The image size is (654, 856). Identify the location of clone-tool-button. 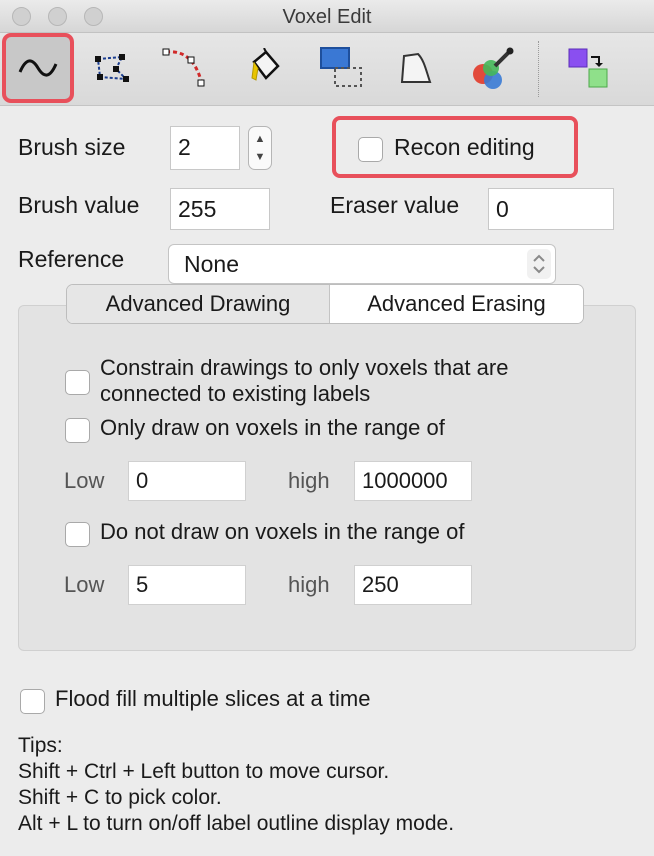
(588, 68).